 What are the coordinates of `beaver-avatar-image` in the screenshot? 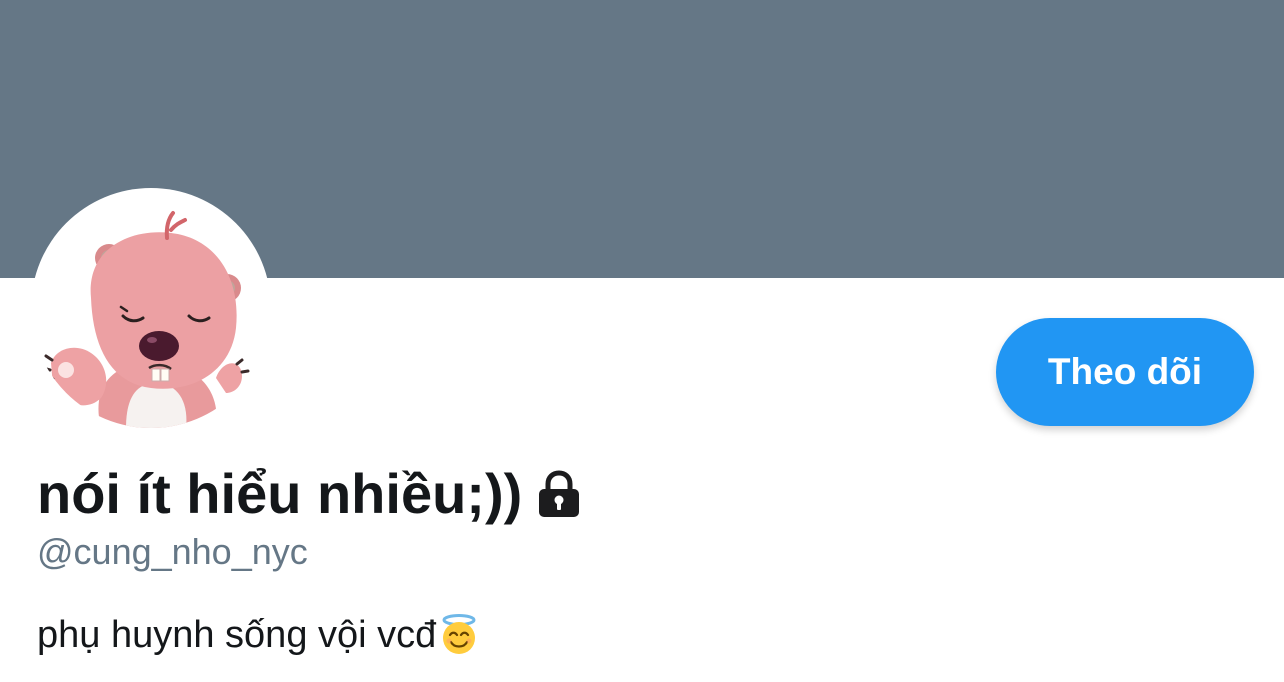 It's located at (145, 319).